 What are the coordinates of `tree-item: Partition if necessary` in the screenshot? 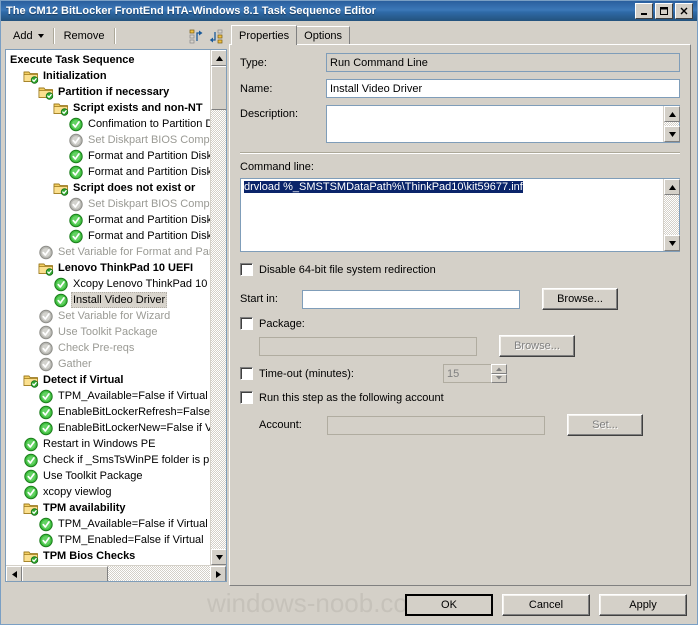 It's located at (109, 92).